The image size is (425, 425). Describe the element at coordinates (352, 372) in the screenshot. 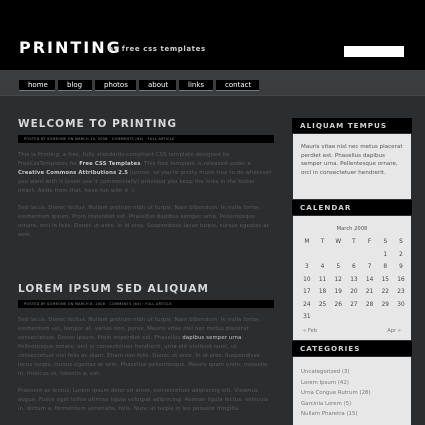

I see `category-link: Uncategorized (3)` at that location.